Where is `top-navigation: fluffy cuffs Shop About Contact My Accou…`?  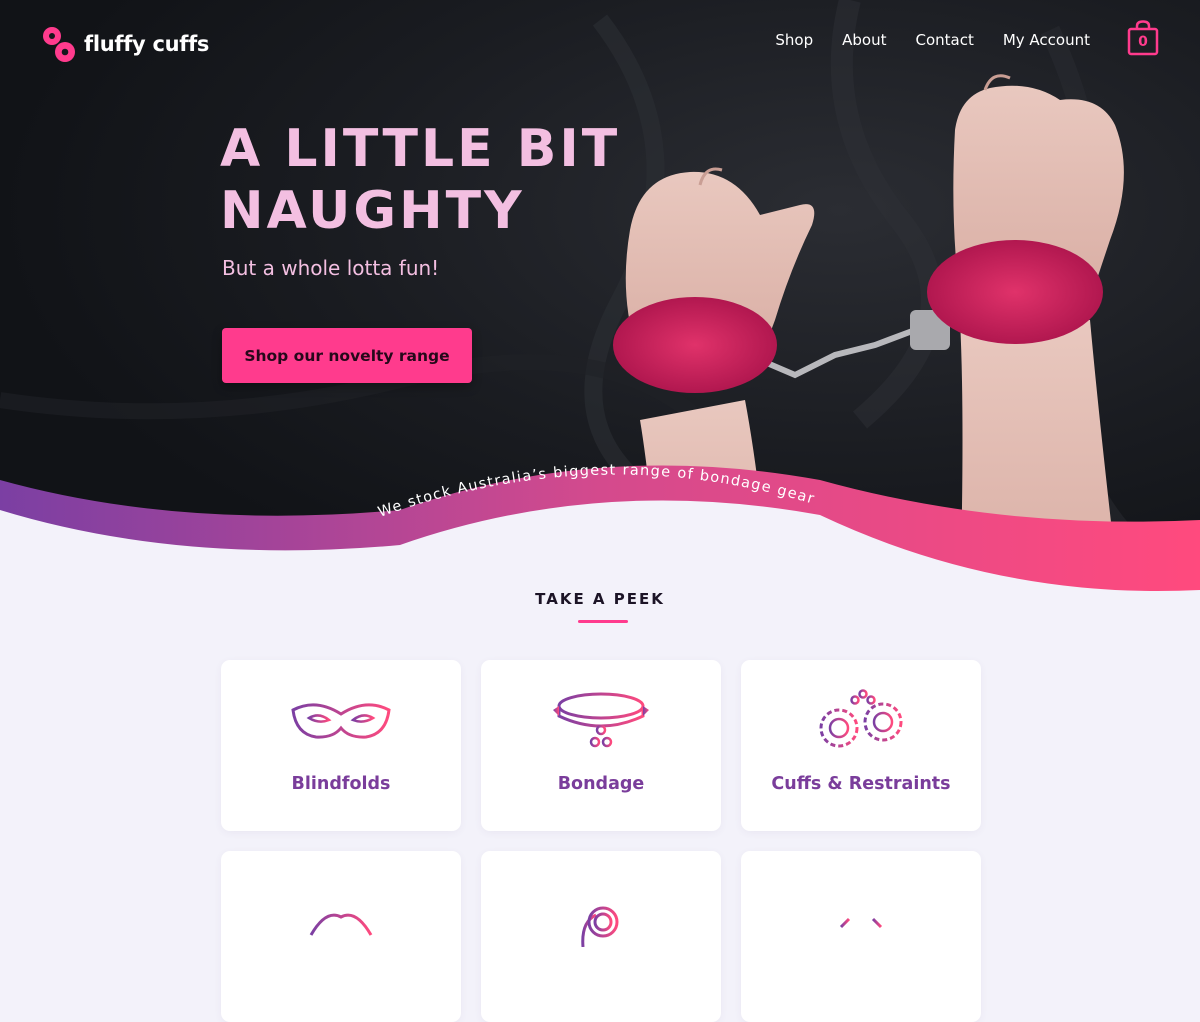
top-navigation: fluffy cuffs Shop About Contact My Accou… is located at coordinates (600, 42).